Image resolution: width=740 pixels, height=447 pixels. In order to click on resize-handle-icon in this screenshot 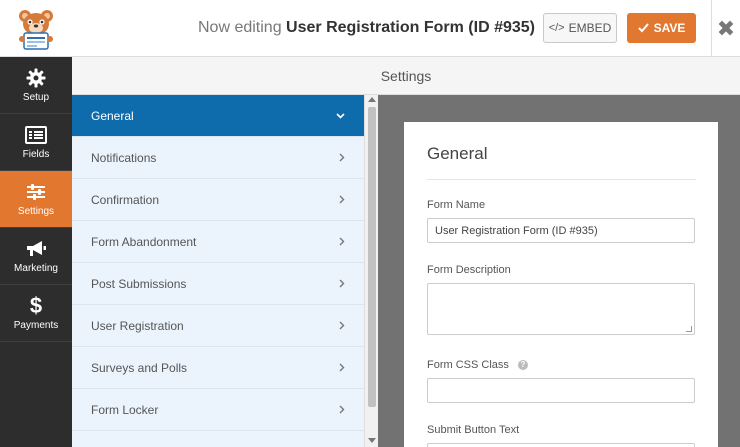, I will do `click(689, 329)`.